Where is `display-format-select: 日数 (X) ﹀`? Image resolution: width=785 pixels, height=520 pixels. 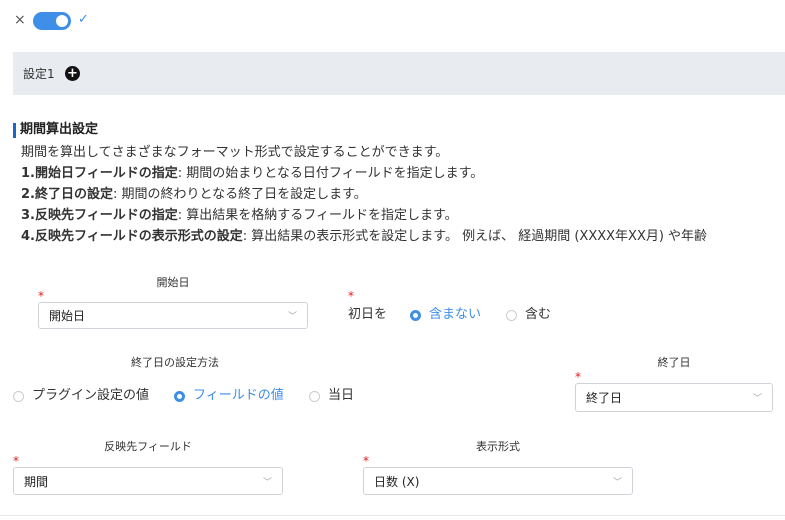
display-format-select: 日数 (X) ﹀ is located at coordinates (498, 481).